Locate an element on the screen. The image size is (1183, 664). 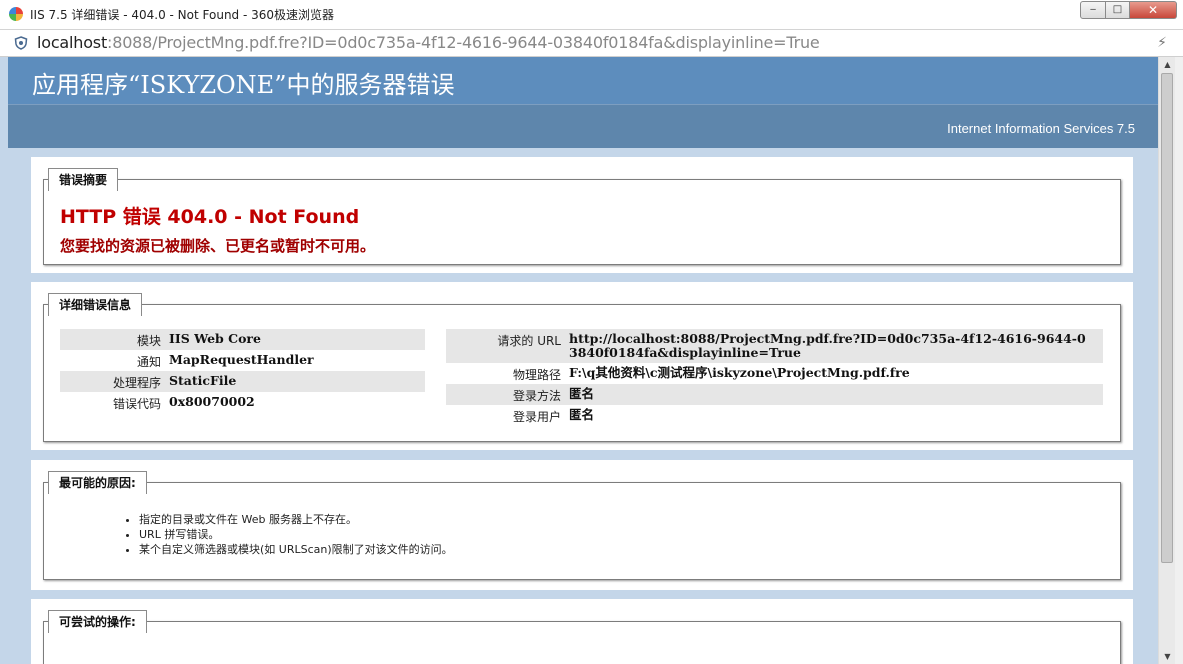
detail-value: 0x80070002 is located at coordinates (212, 401).